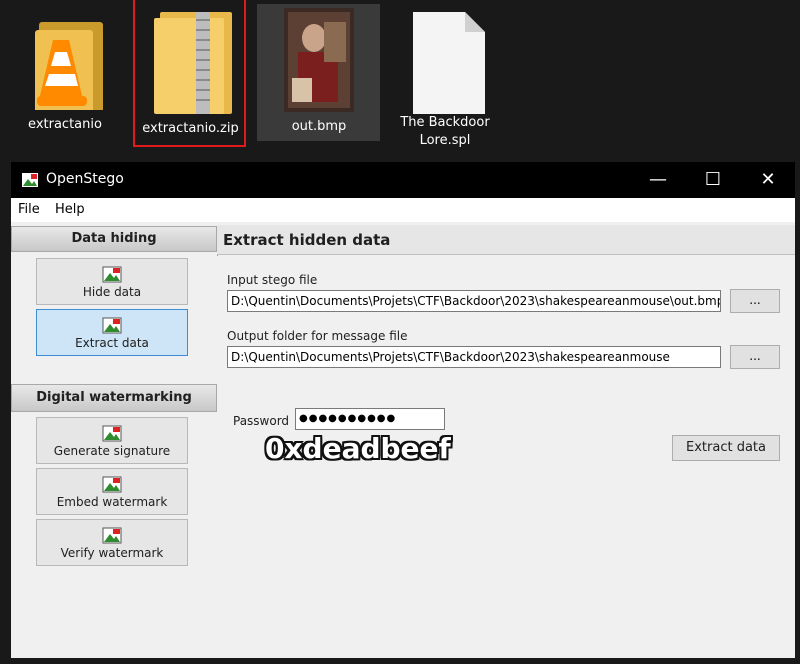  Describe the element at coordinates (403, 210) in the screenshot. I see `menu-bar: File Help` at that location.